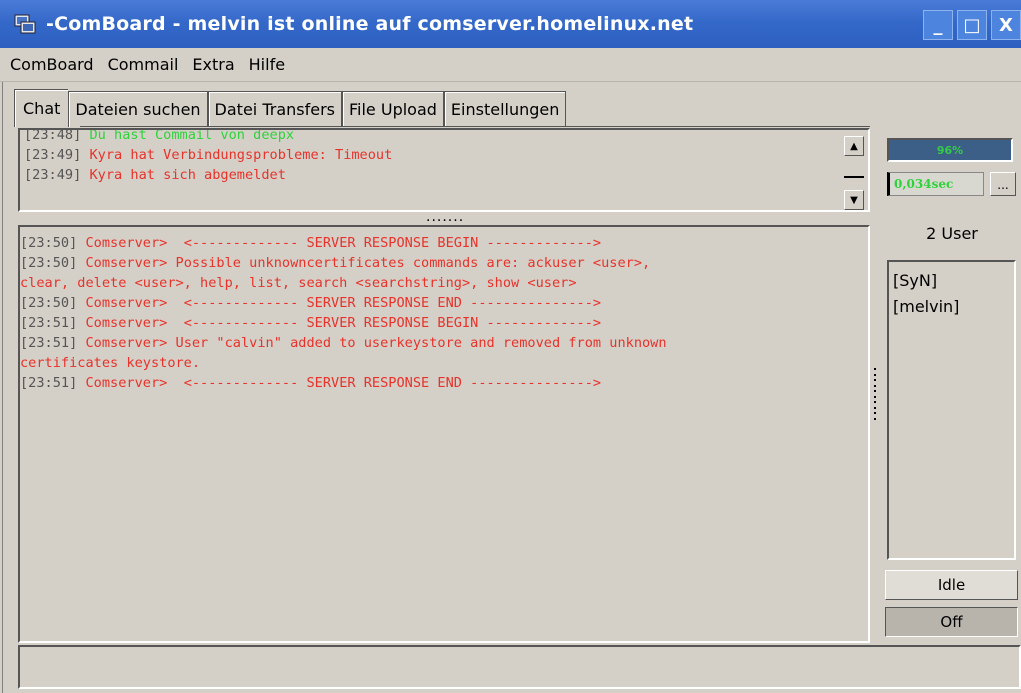 Image resolution: width=1021 pixels, height=693 pixels. I want to click on connection-progress-bar: 96%, so click(950, 150).